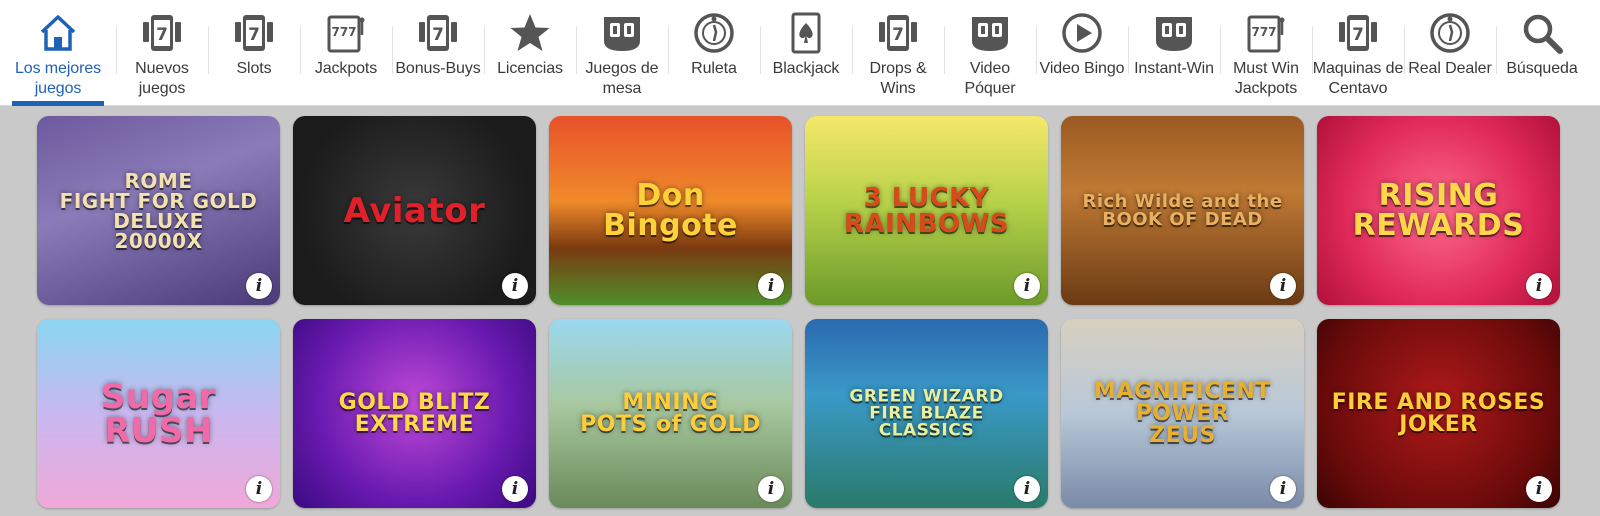 Image resolution: width=1600 pixels, height=516 pixels. I want to click on nav-item-6: Juegos de mesa, so click(622, 53).